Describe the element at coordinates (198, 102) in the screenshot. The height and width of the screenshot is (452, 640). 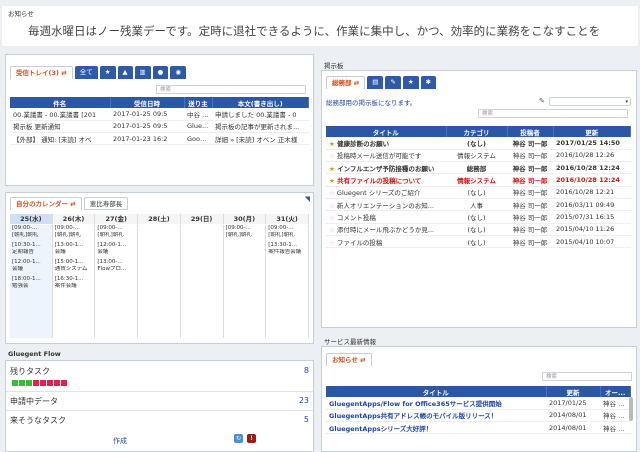
I see `col-from: 送り主` at that location.